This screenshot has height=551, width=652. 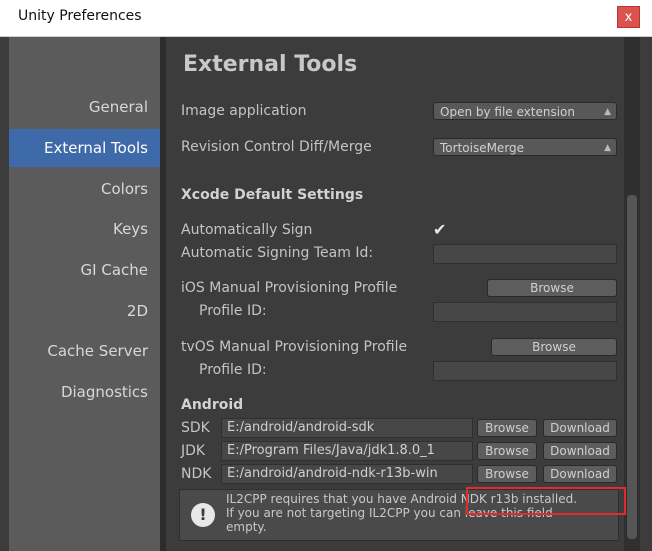 I want to click on sidebar-item-general: General, so click(x=84, y=107).